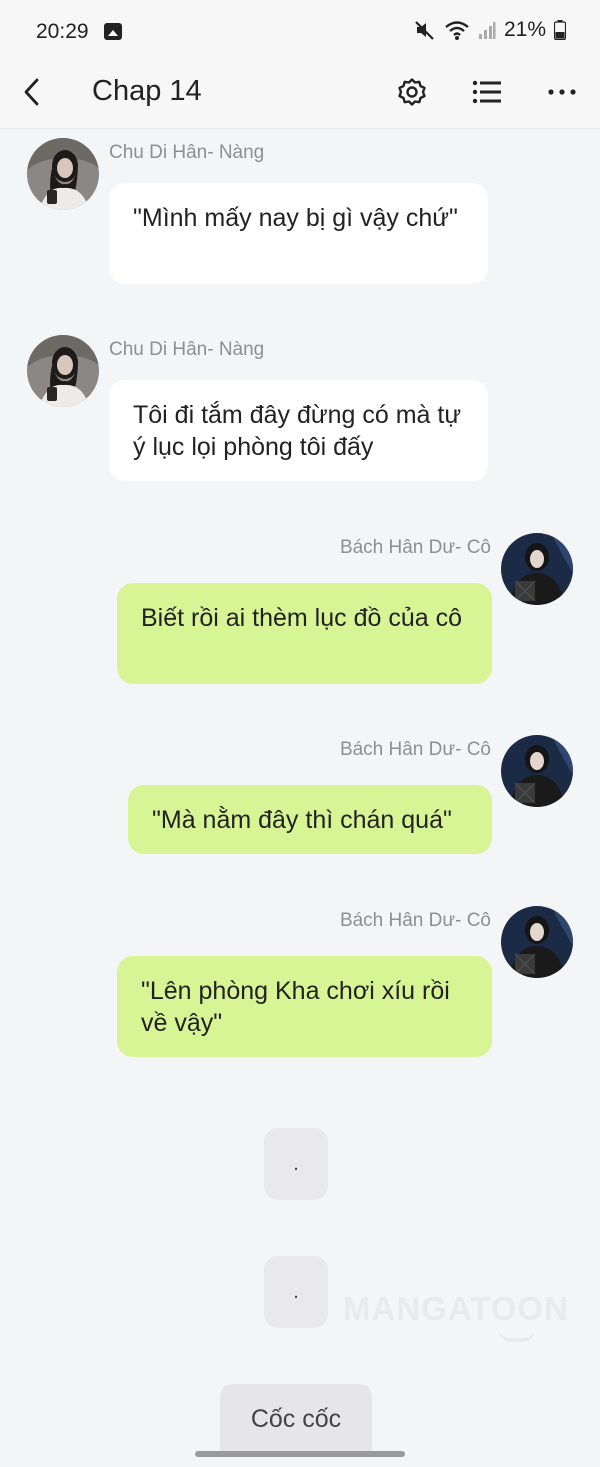 The width and height of the screenshot is (600, 1467). Describe the element at coordinates (300, 1454) in the screenshot. I see `home-indicator` at that location.